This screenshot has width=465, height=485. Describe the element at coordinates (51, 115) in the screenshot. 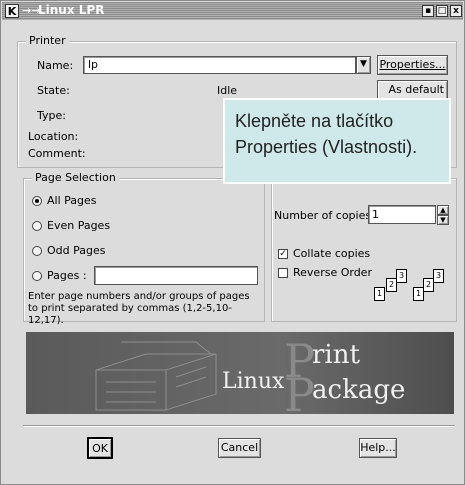

I see `type-label: Type:` at that location.